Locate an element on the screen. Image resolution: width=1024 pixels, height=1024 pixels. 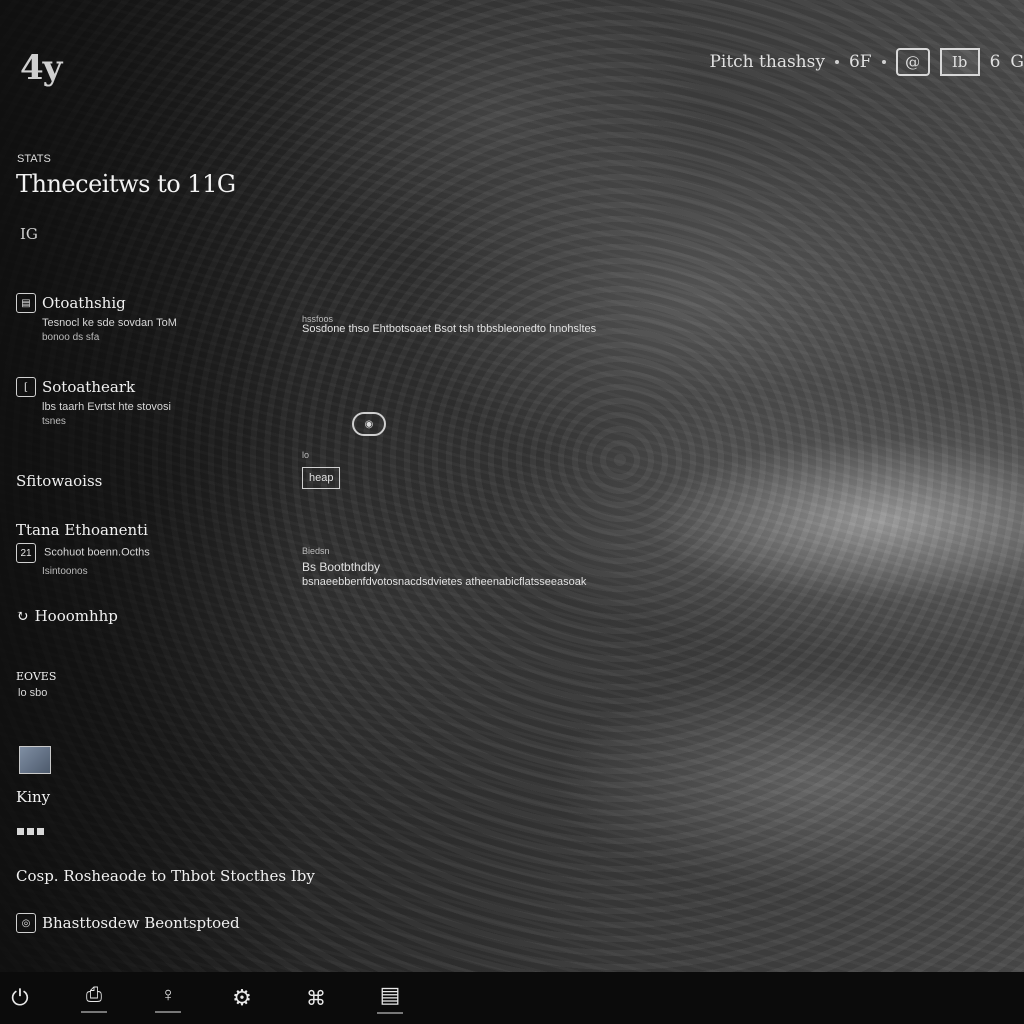
sidebar-item-line: lbs taarh Evrtst hte stovosi is located at coordinates (106, 407).